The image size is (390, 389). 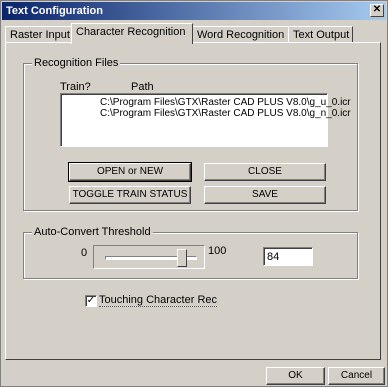 What do you see at coordinates (295, 376) in the screenshot?
I see `ok-button: OK` at bounding box center [295, 376].